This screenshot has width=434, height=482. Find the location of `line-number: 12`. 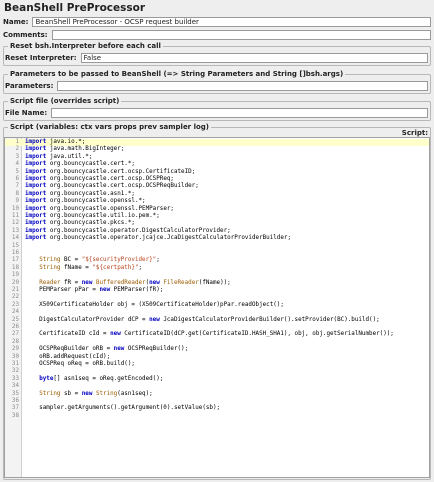

line-number: 12 is located at coordinates (15, 223).